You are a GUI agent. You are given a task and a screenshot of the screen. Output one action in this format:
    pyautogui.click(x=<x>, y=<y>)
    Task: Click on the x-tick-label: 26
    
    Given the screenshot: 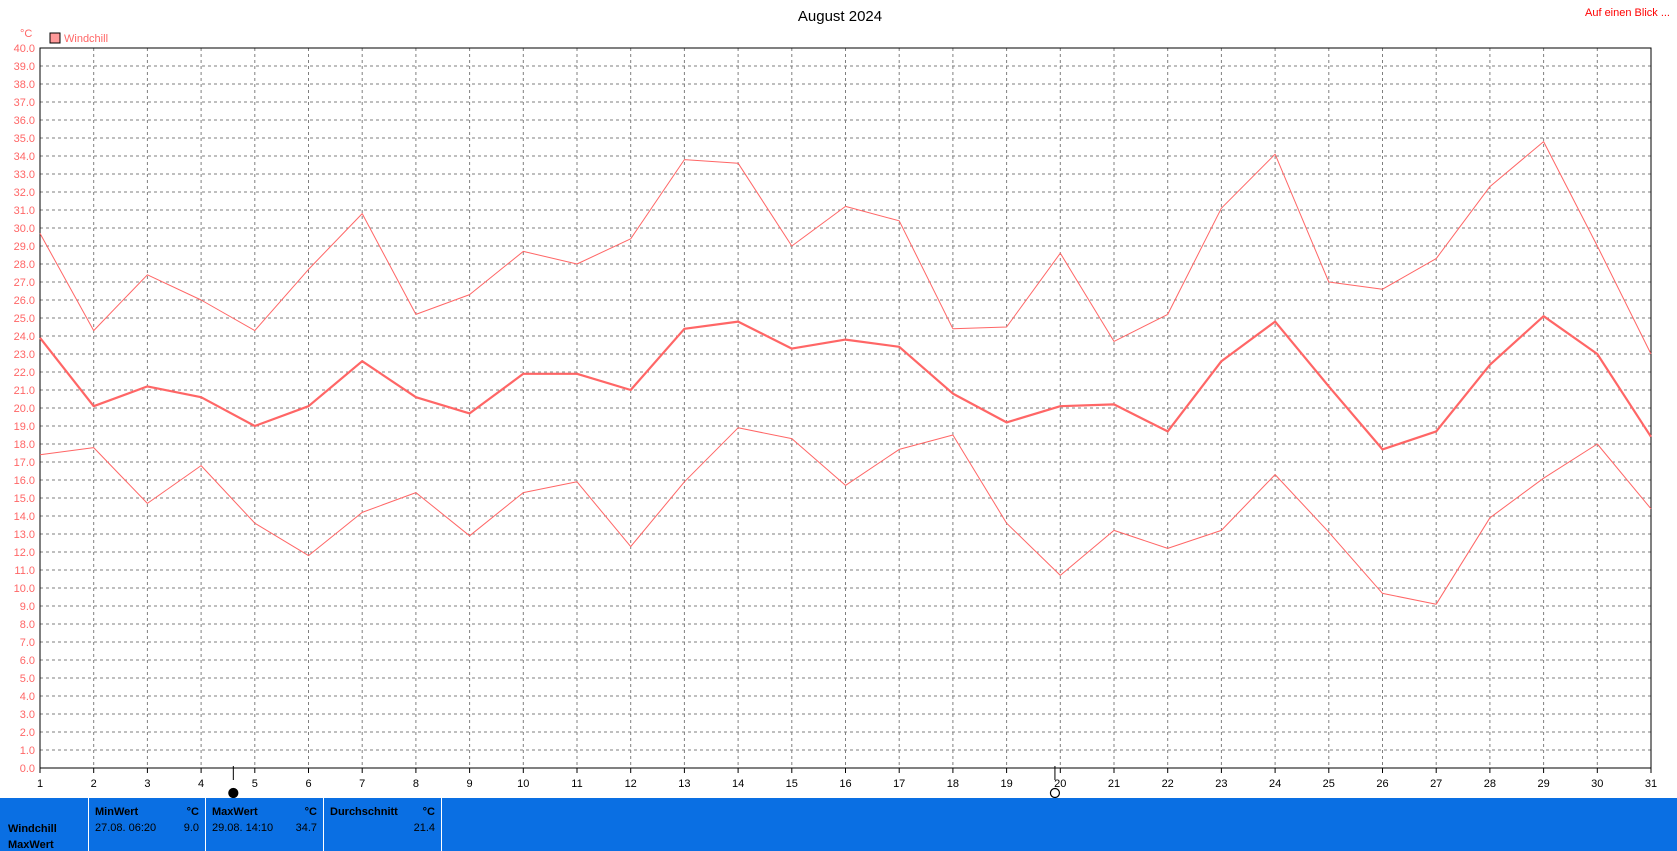 What is the action you would take?
    pyautogui.click(x=1382, y=784)
    